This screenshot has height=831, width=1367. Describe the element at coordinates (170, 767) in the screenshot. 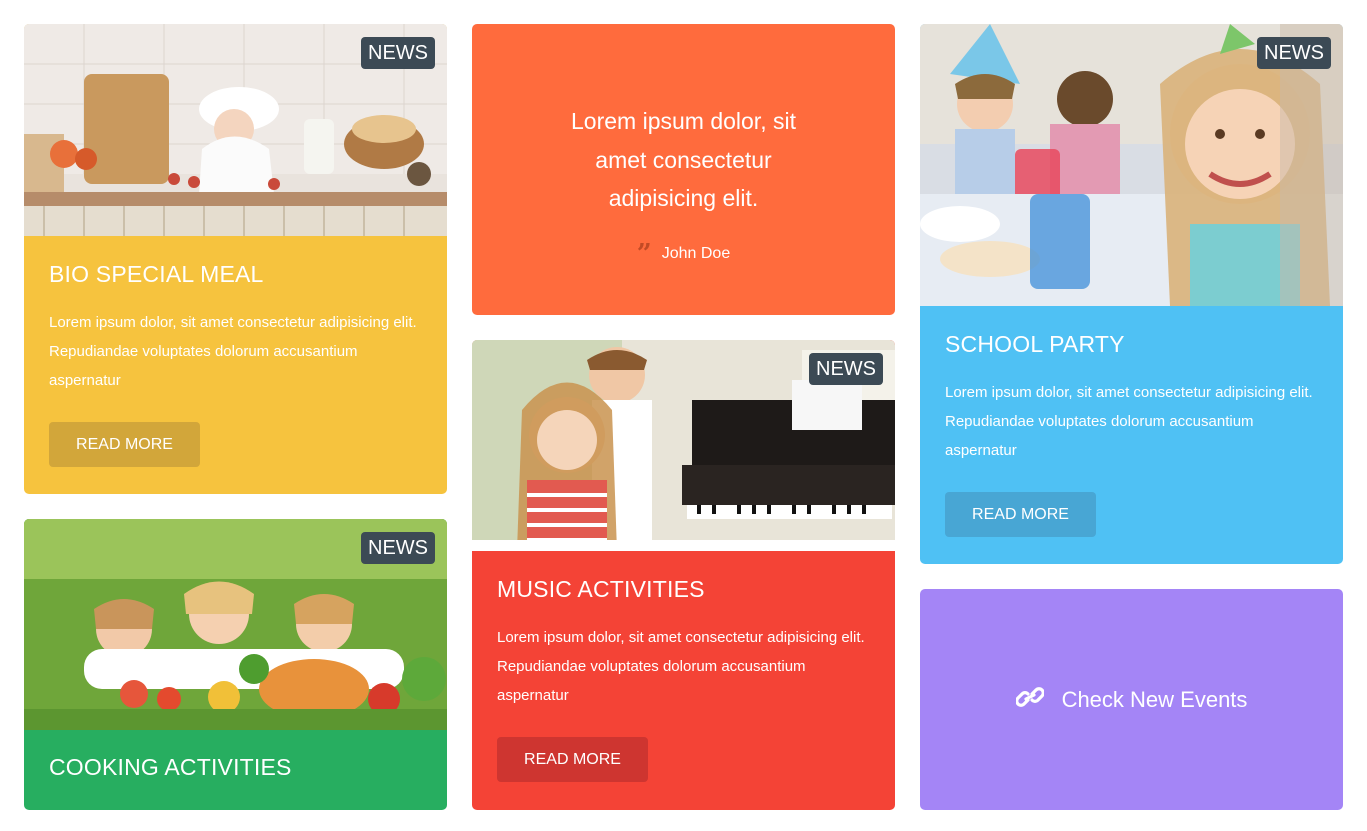

I see `card-title: COOKING ACTIVITIES` at that location.